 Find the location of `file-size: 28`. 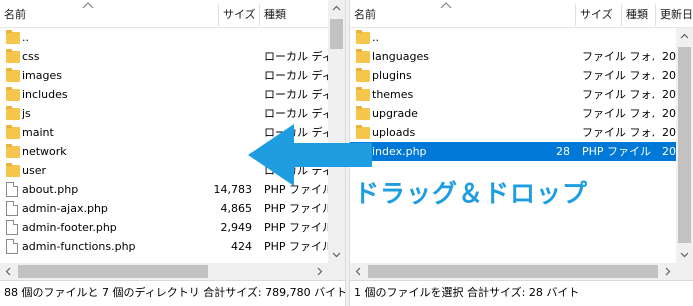

file-size: 28 is located at coordinates (563, 151).